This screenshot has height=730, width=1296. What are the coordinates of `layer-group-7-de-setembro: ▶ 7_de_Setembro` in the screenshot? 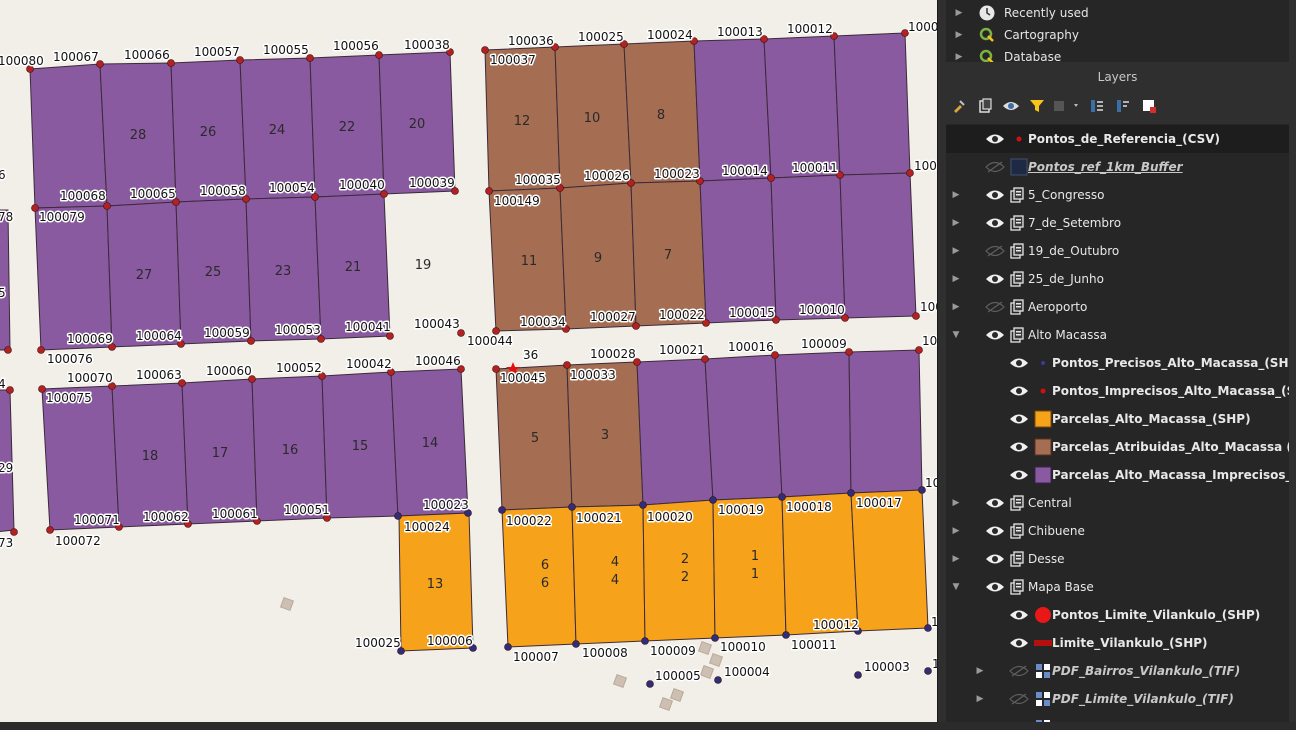 It's located at (1117, 223).